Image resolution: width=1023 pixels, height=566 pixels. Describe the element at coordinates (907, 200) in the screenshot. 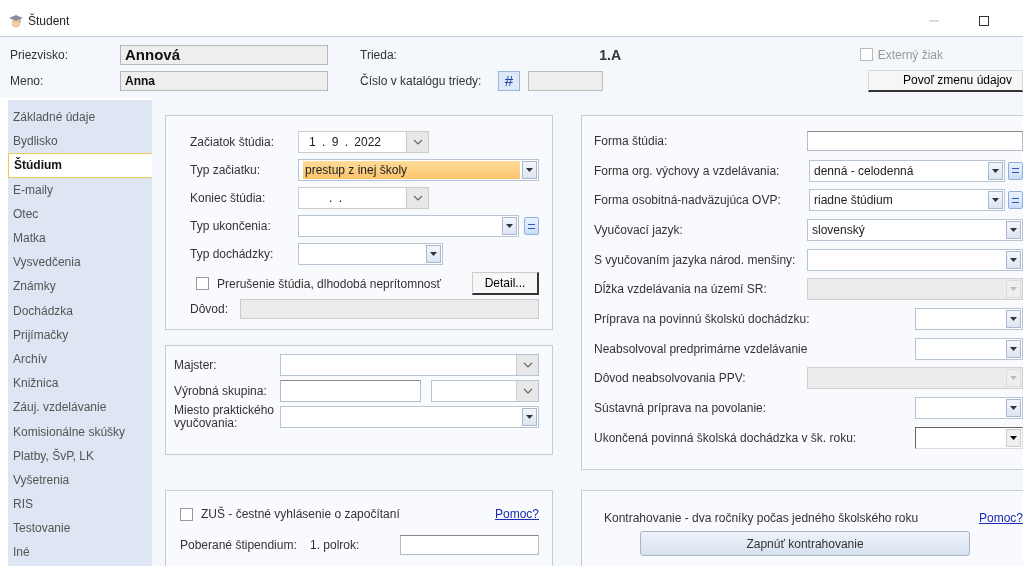

I see `dropdown: riadne štúdium` at that location.